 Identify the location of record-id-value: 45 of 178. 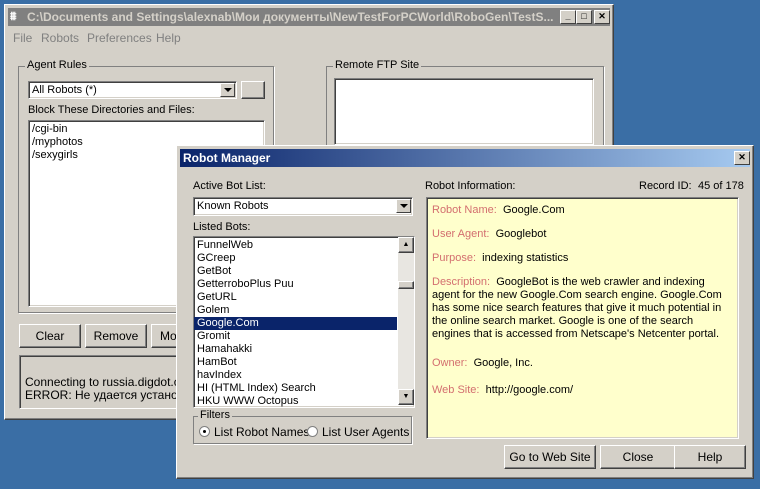
(721, 186).